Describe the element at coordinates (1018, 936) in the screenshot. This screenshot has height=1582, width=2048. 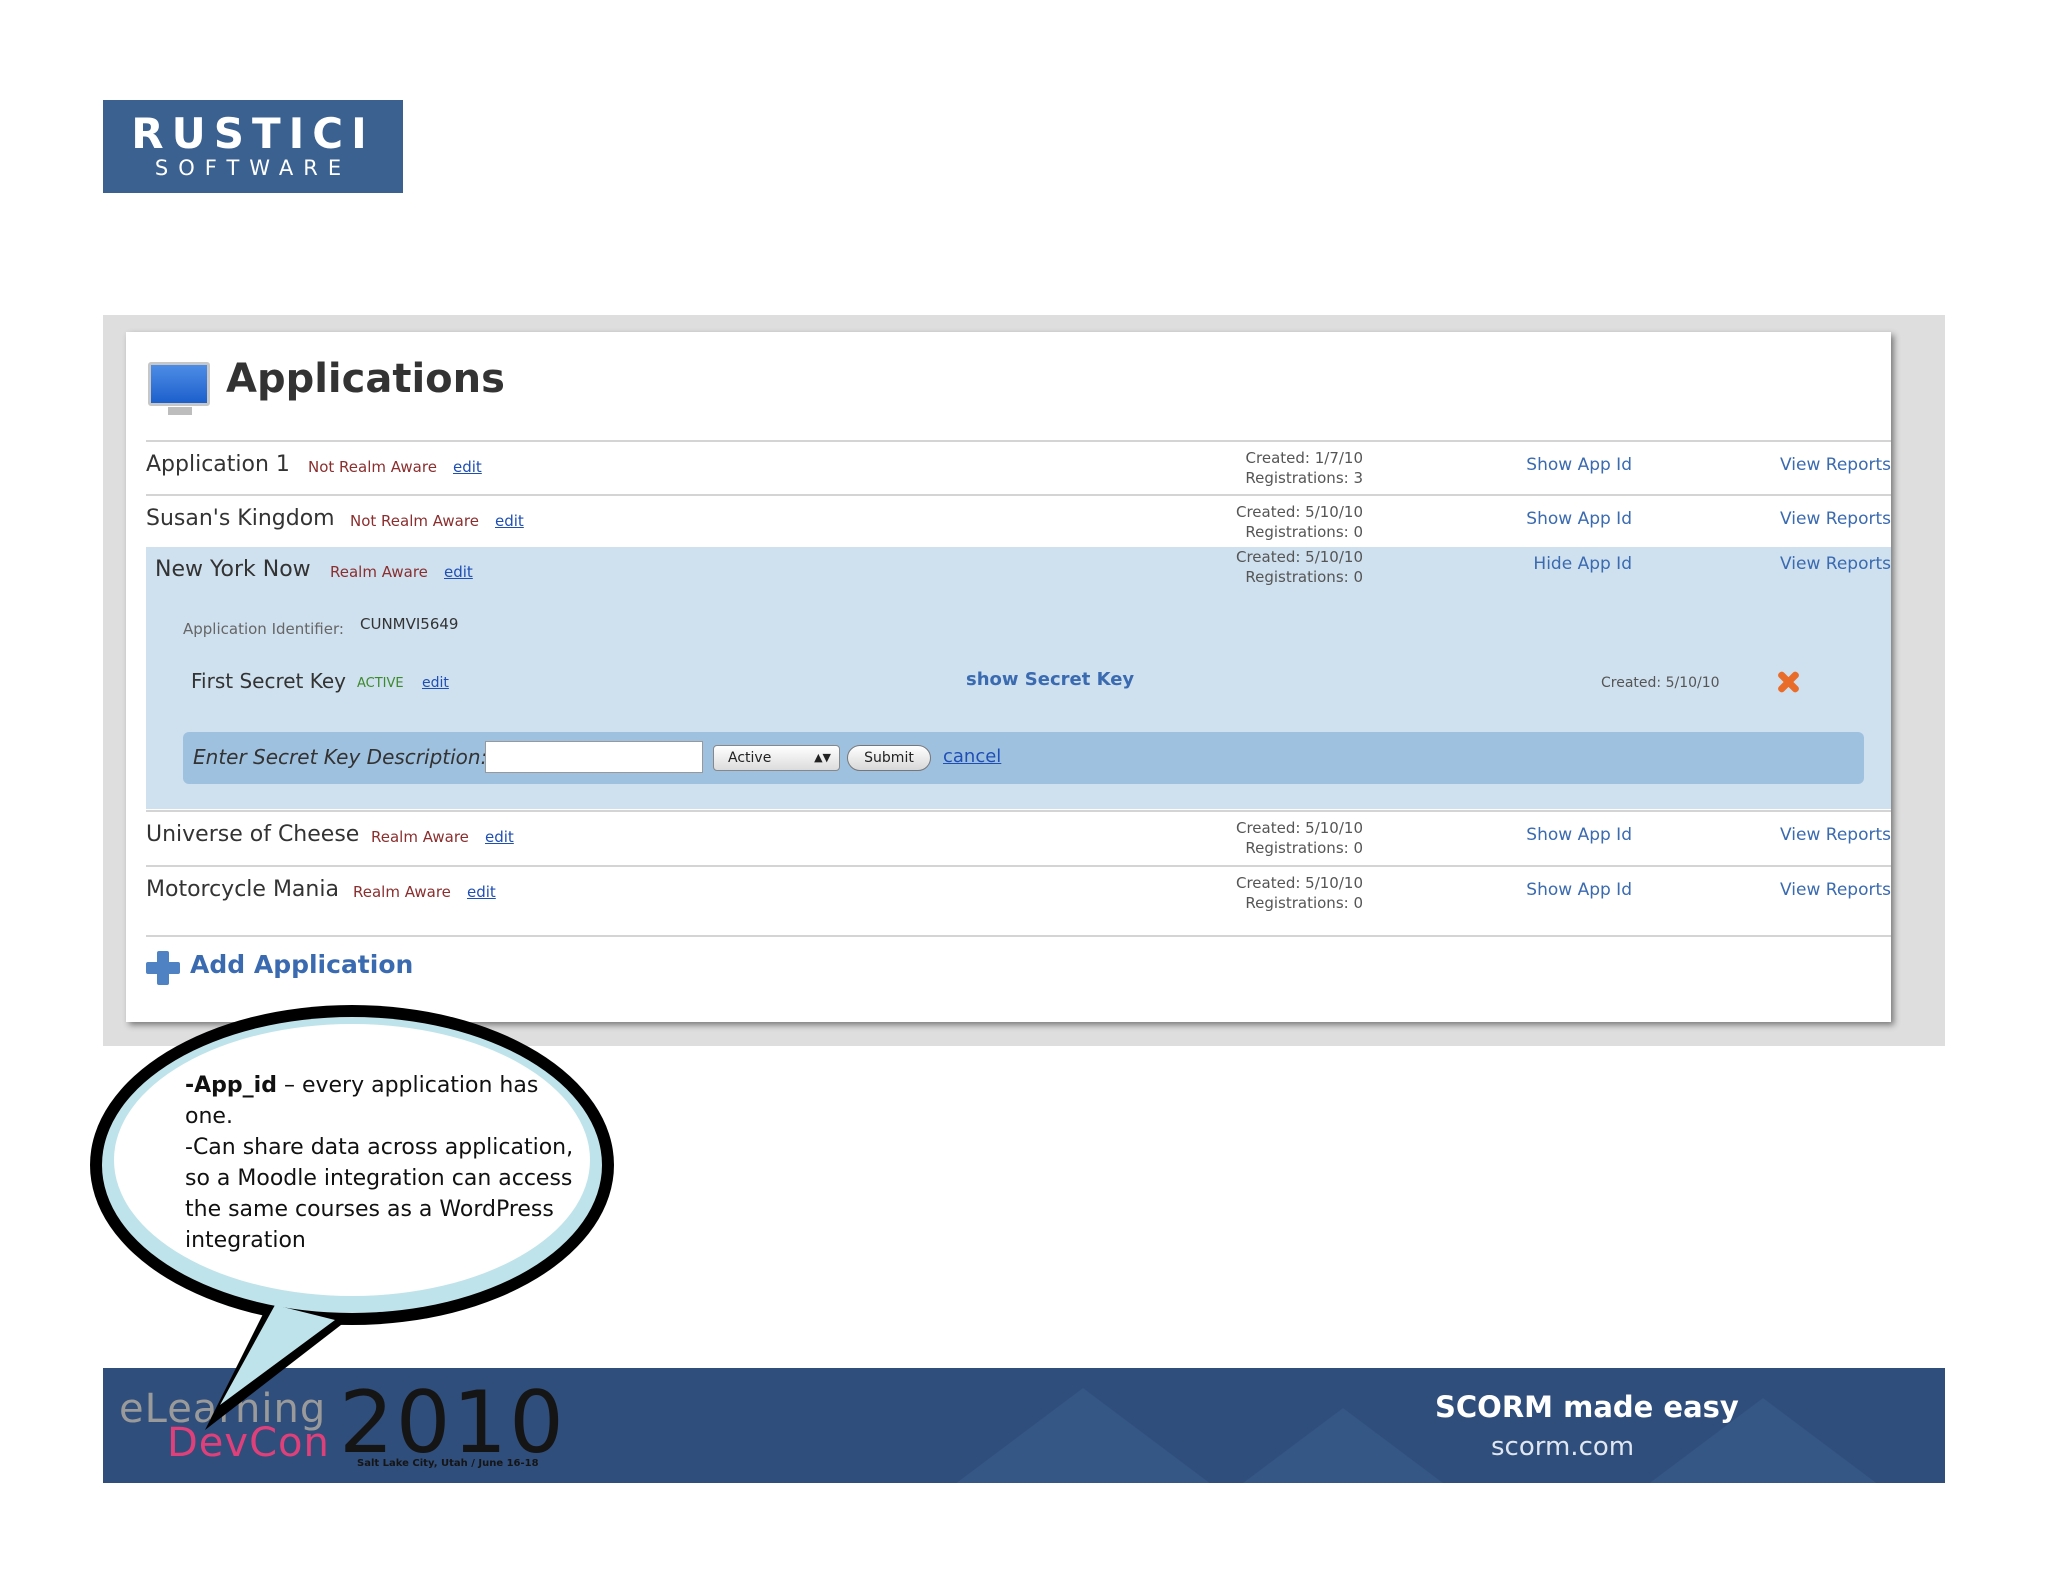
I see `divider` at that location.